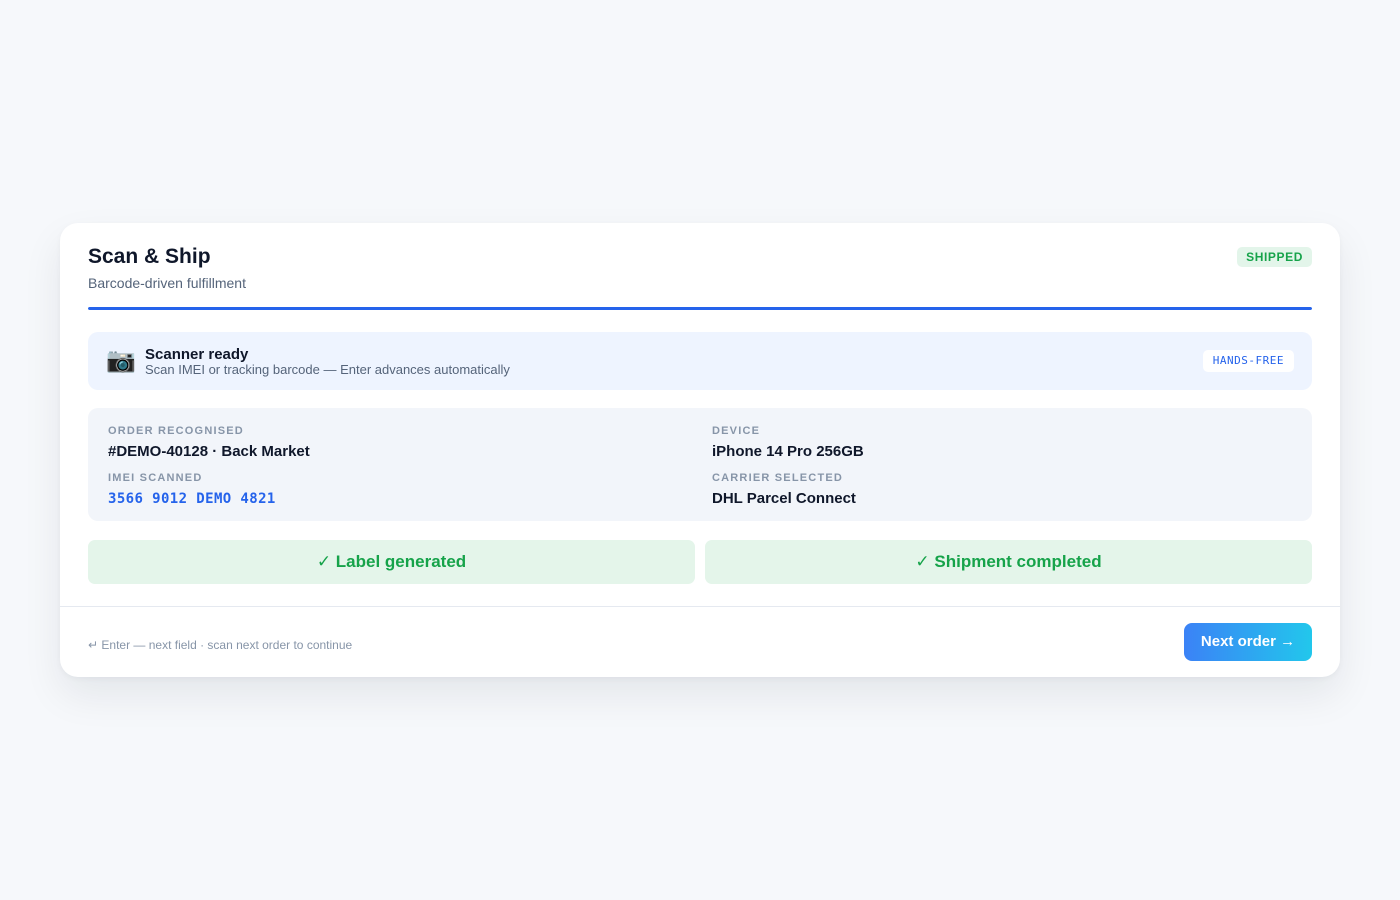  What do you see at coordinates (391, 562) in the screenshot?
I see `step-label-generated: ✓ Label generated` at bounding box center [391, 562].